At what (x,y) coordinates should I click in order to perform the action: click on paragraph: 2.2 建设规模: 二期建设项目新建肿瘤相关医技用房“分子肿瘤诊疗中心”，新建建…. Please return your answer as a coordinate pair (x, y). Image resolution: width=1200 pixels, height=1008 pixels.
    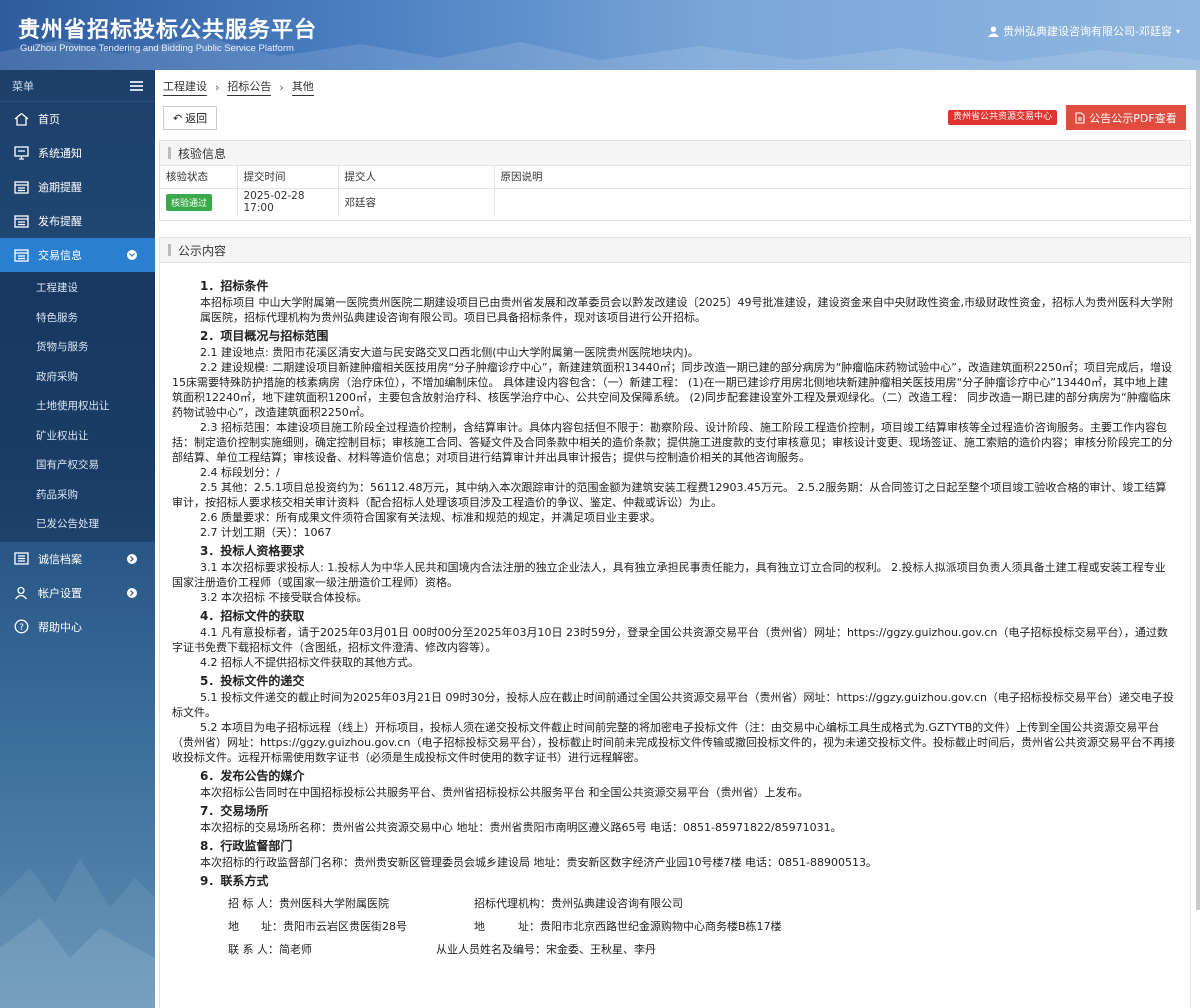
    Looking at the image, I should click on (672, 390).